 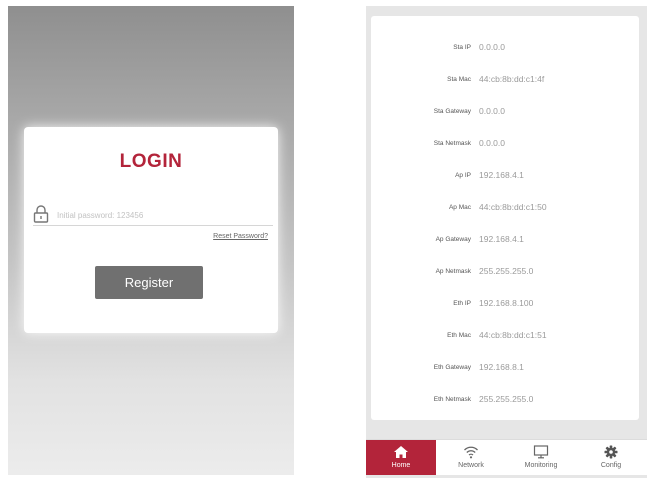 I want to click on nav-label: Network, so click(x=471, y=465).